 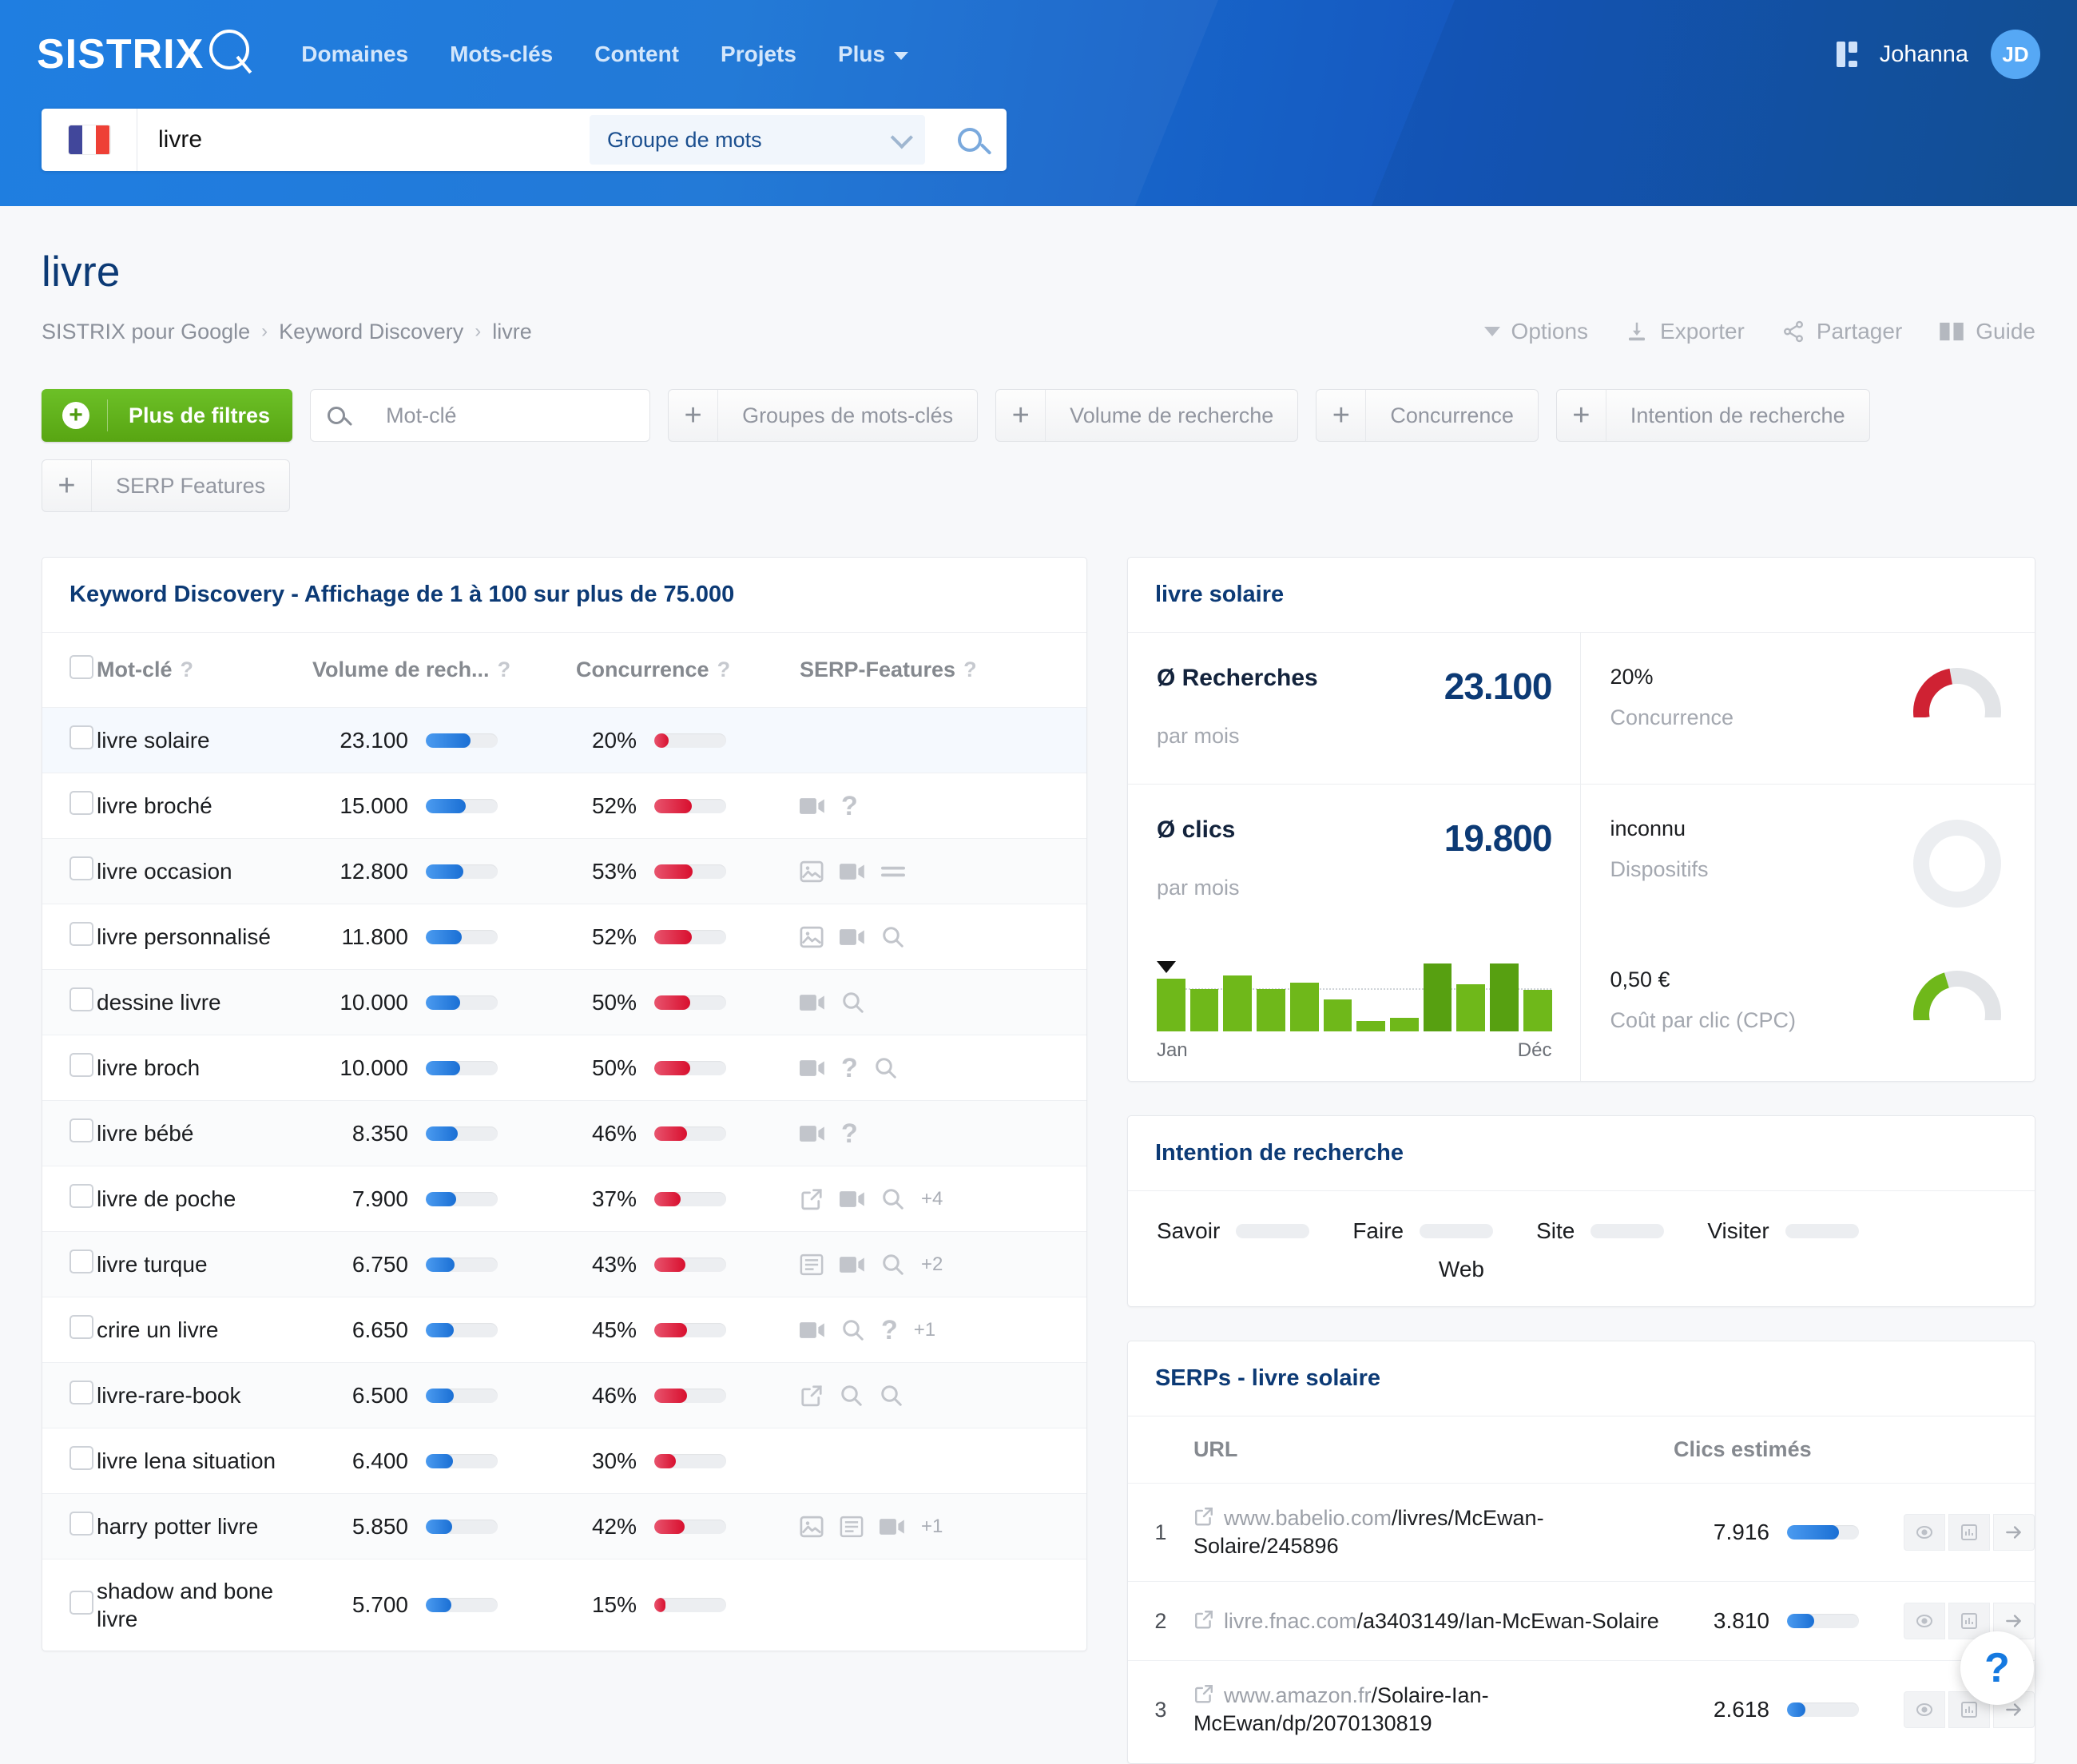 I want to click on column-keyword: Mot-clé?, so click(x=204, y=670).